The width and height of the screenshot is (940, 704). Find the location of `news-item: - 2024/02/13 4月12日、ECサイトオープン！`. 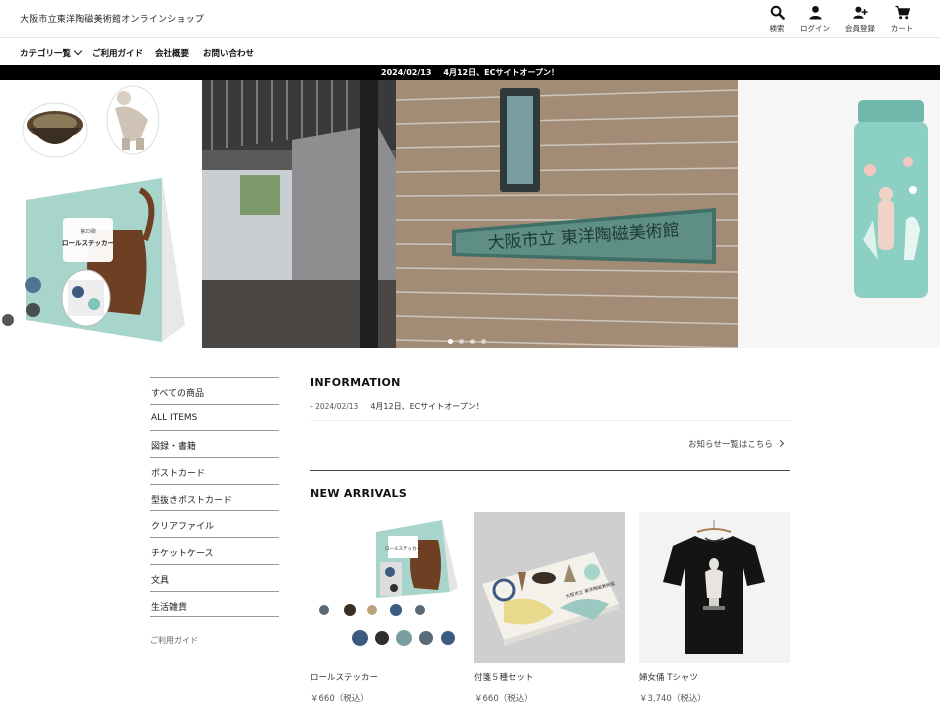

news-item: - 2024/02/13 4月12日、ECサイトオープン！ is located at coordinates (397, 406).